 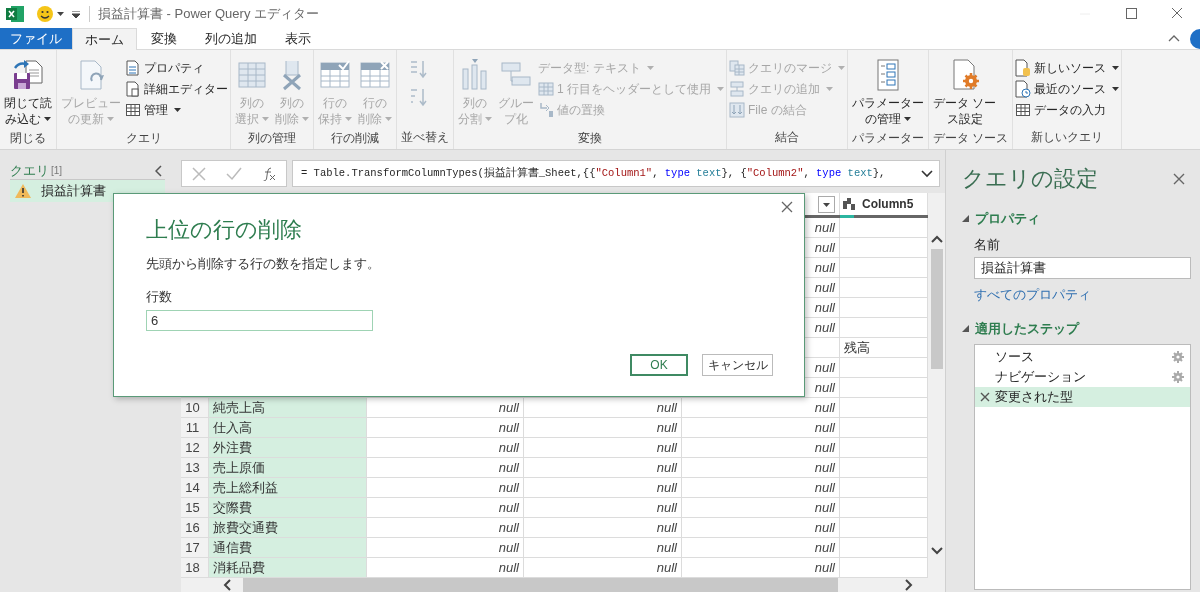 I want to click on check-icon, so click(x=234, y=173).